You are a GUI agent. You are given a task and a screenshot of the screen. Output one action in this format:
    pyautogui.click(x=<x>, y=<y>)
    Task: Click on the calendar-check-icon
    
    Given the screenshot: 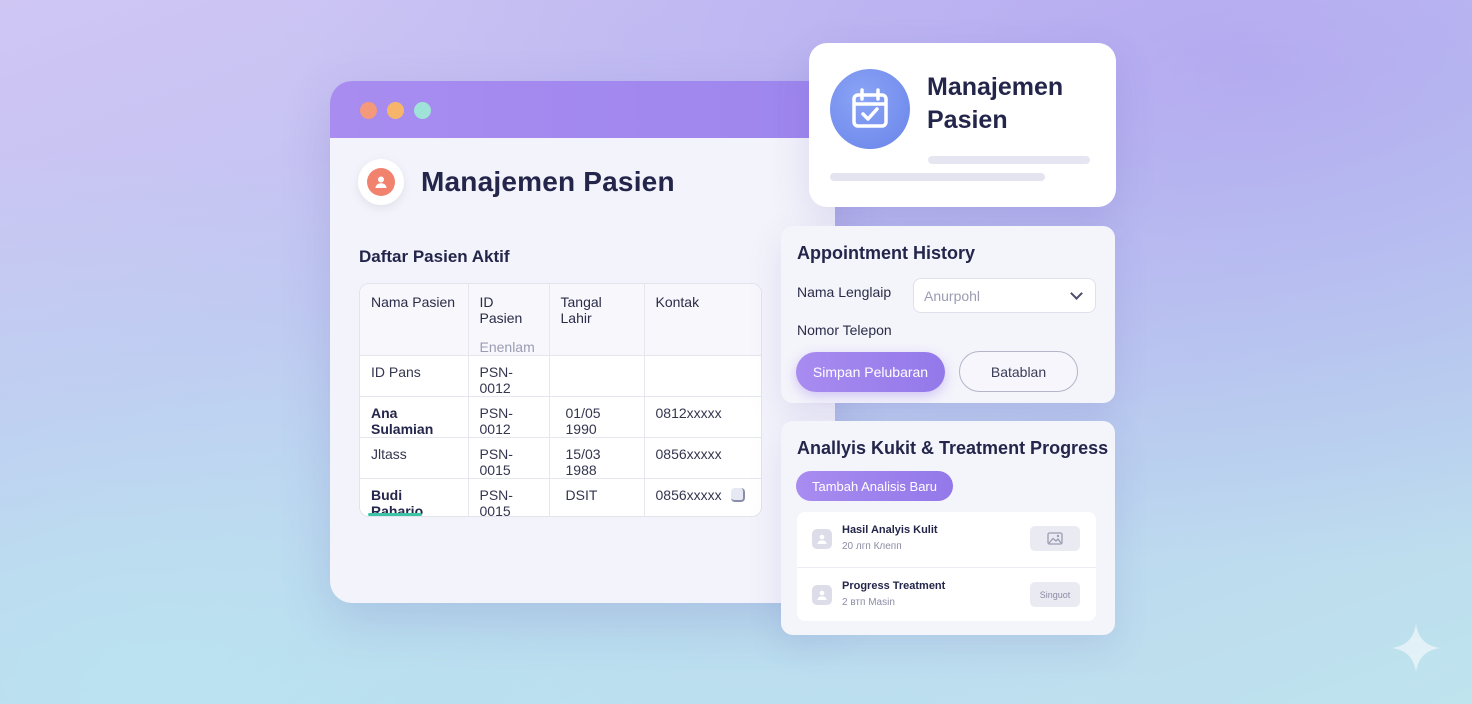 What is the action you would take?
    pyautogui.click(x=870, y=109)
    